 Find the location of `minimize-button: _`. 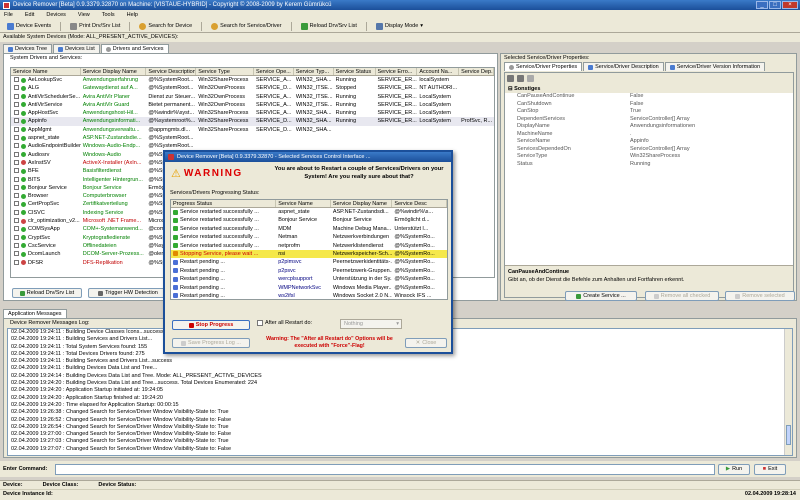

minimize-button: _ is located at coordinates (762, 5).